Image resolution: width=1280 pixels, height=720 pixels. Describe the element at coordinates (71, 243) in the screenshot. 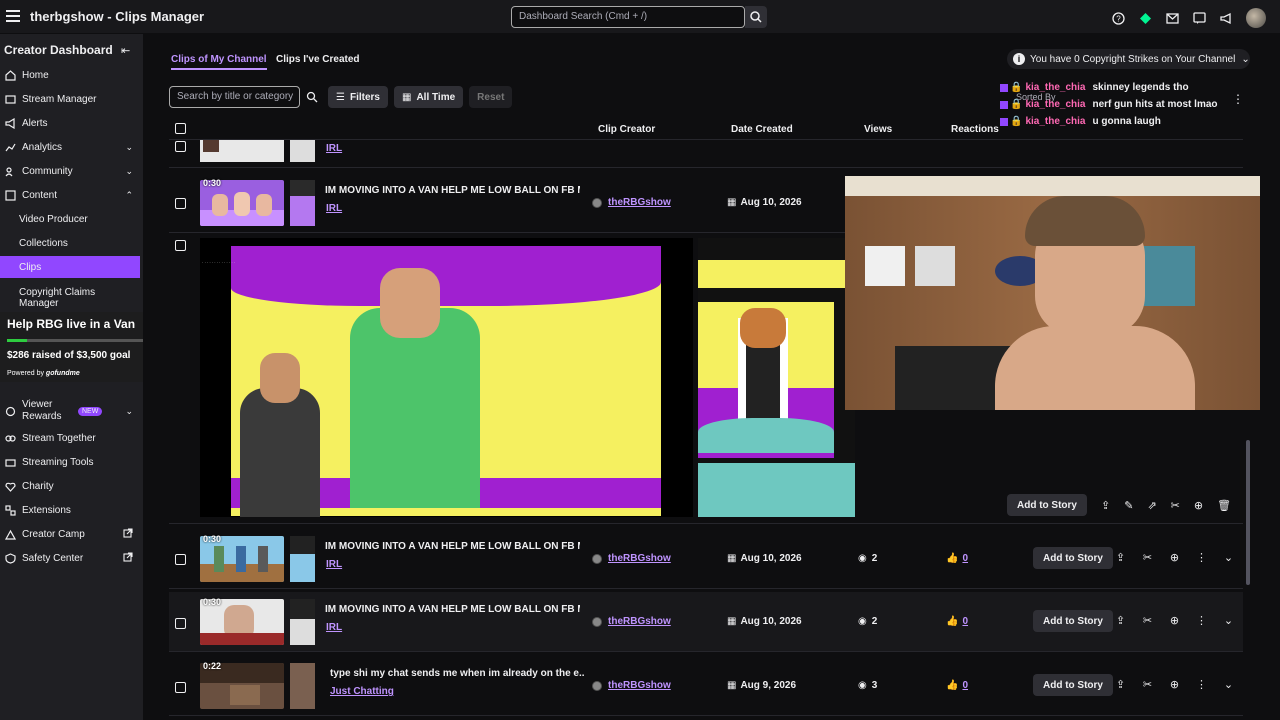

I see `sidebar-item-collections: Collections` at that location.